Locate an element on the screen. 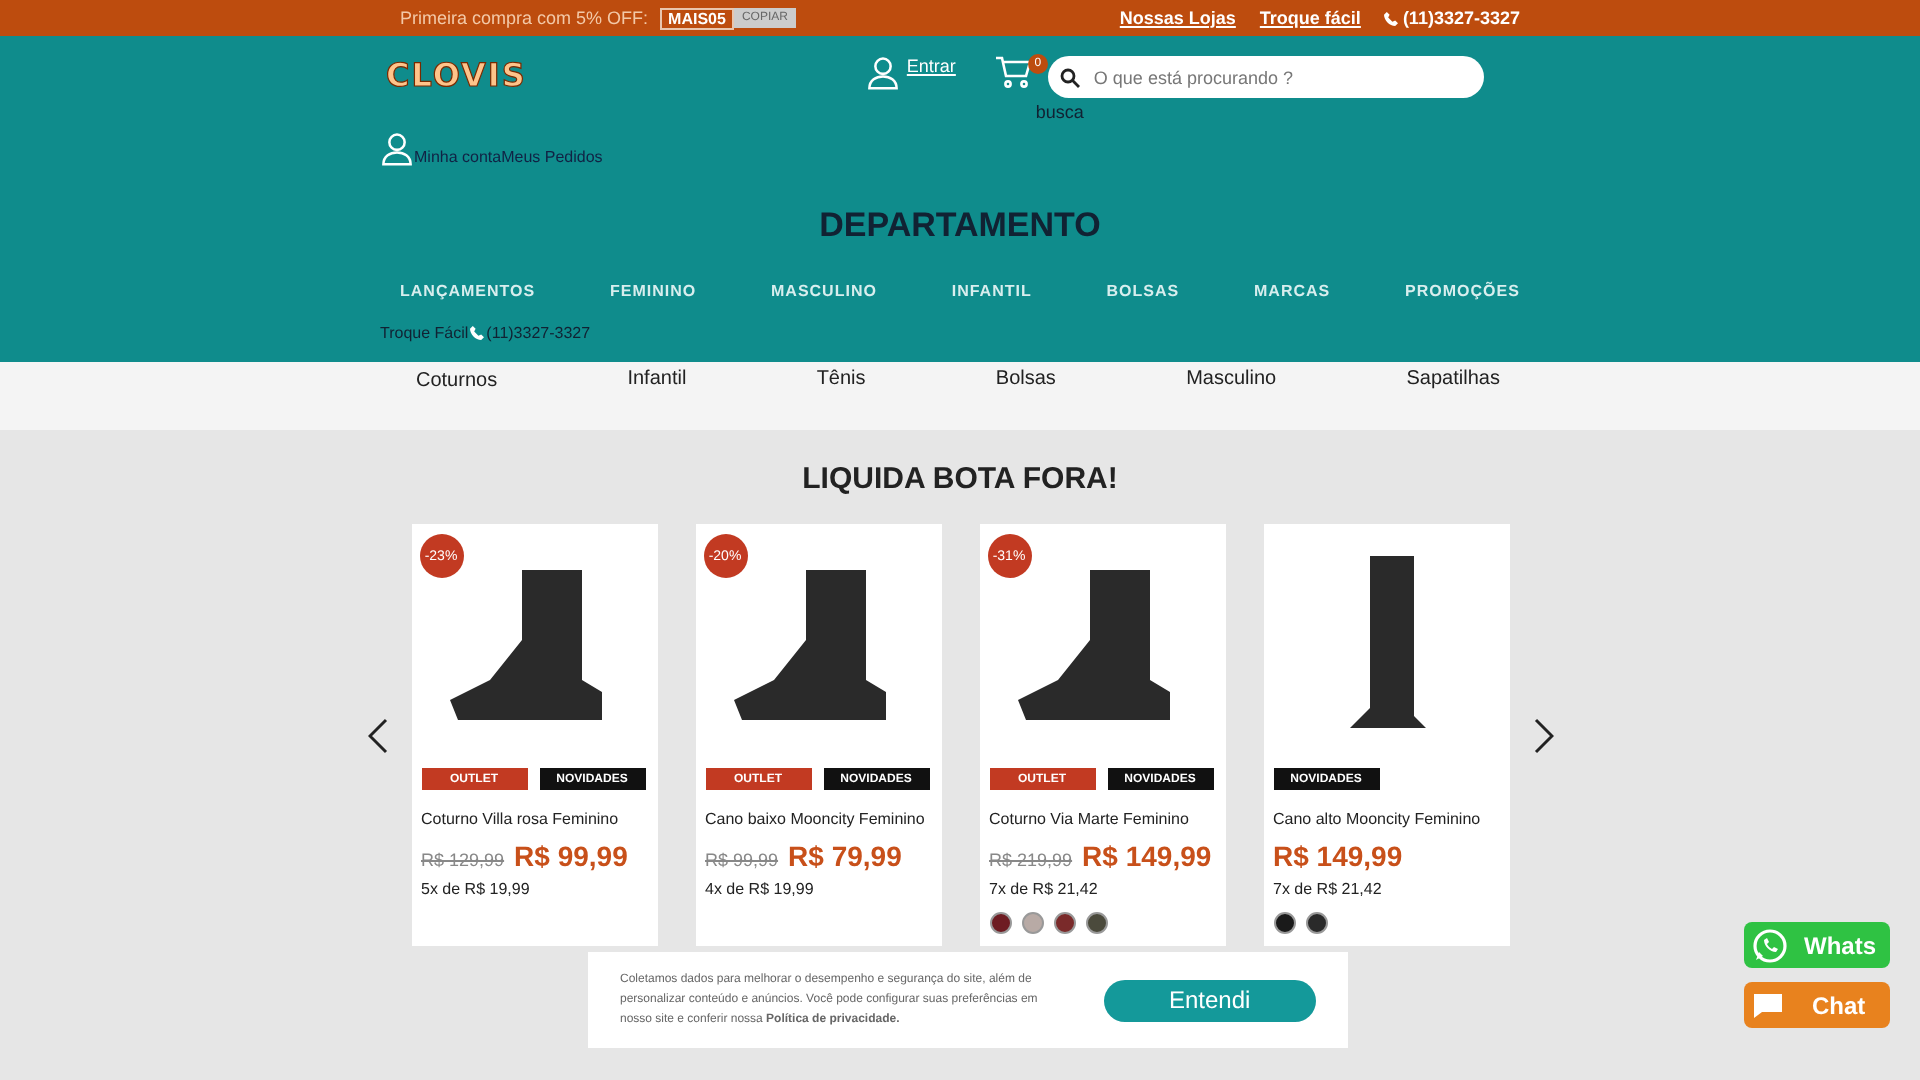 This screenshot has width=1920, height=1080. phone-link: (11)3327-3327 is located at coordinates (1461, 18).